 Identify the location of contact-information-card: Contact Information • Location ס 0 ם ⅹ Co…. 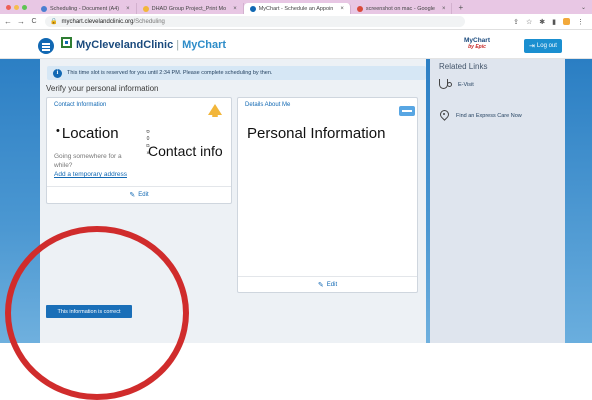
(139, 150).